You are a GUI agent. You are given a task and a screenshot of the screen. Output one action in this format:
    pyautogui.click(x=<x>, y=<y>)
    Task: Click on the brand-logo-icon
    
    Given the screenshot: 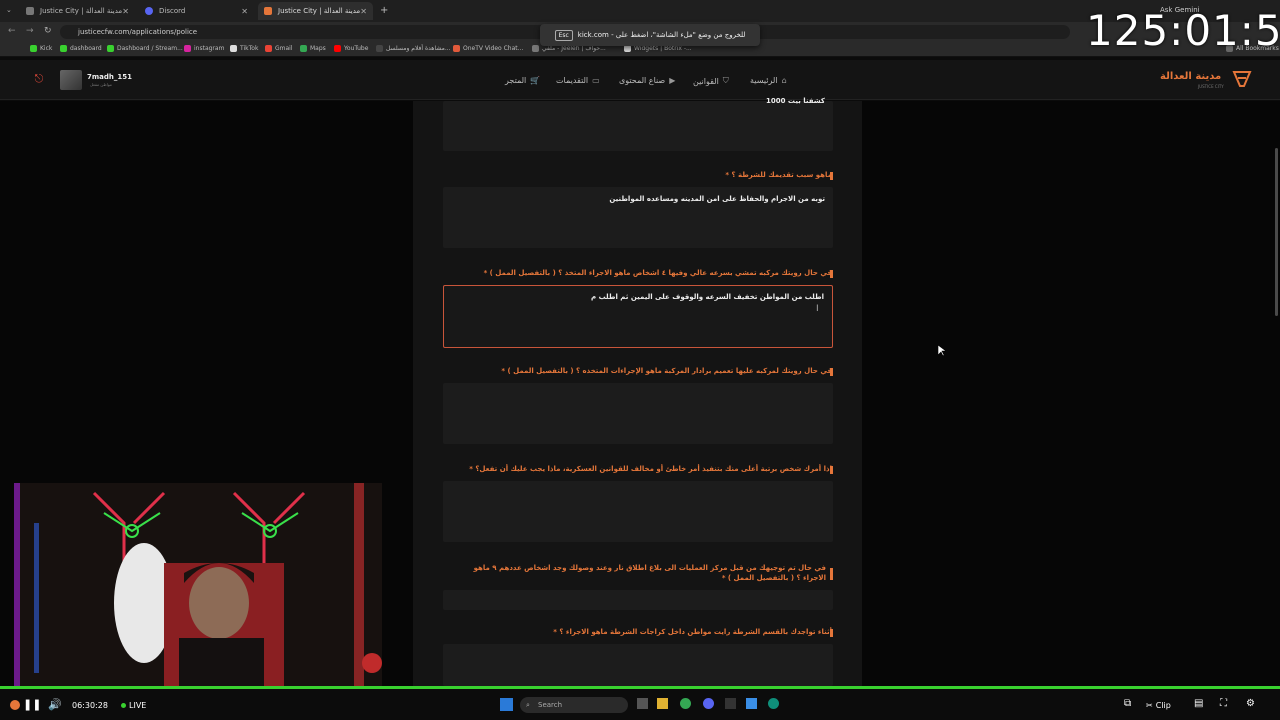 What is the action you would take?
    pyautogui.click(x=1242, y=79)
    